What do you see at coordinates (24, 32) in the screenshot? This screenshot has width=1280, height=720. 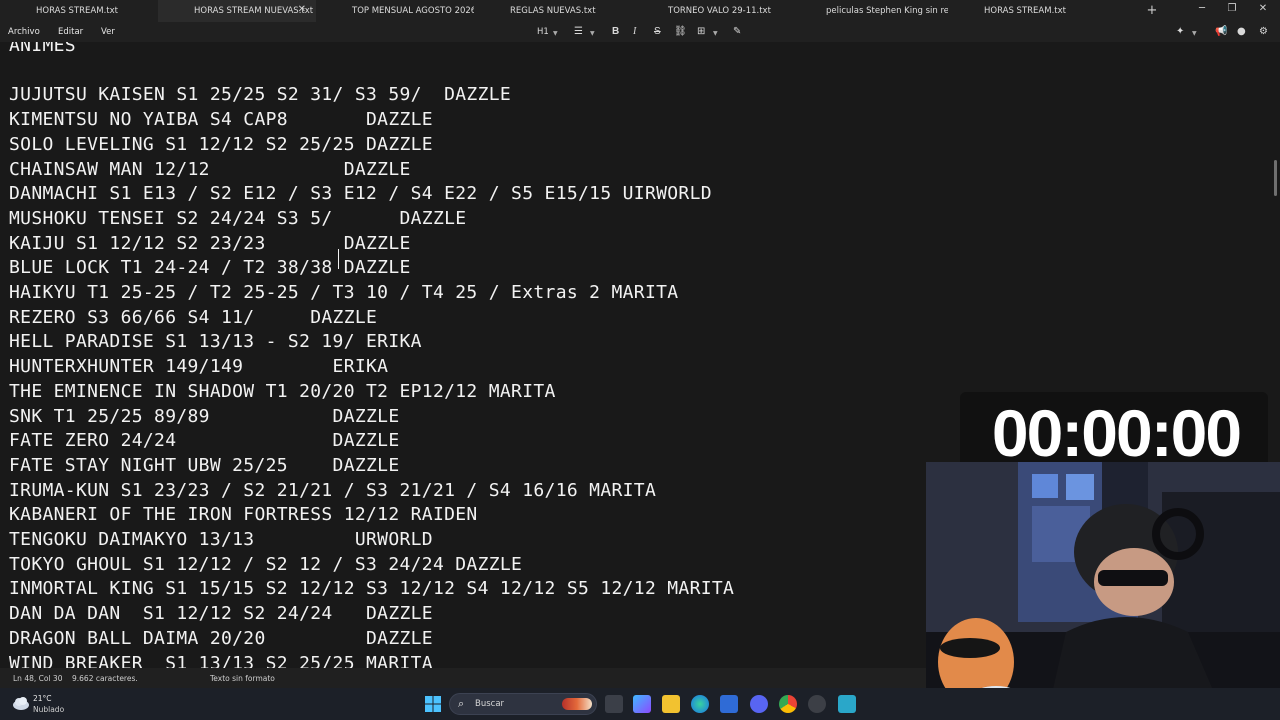 I see `menu-file: Archivo` at bounding box center [24, 32].